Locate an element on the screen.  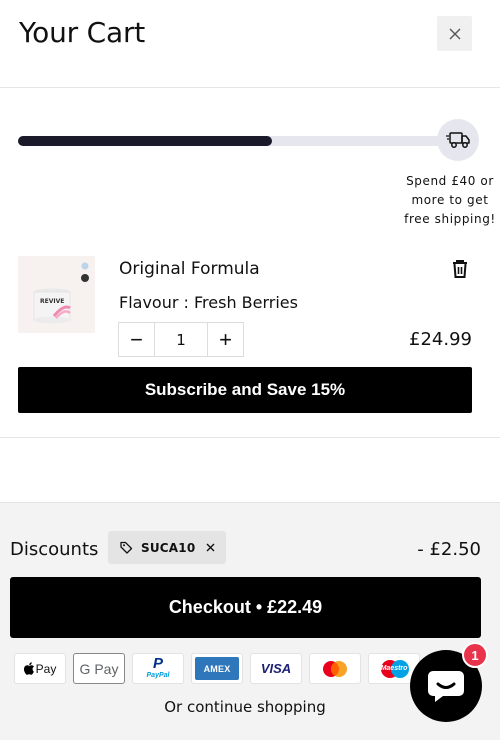
chat-icon is located at coordinates (446, 686).